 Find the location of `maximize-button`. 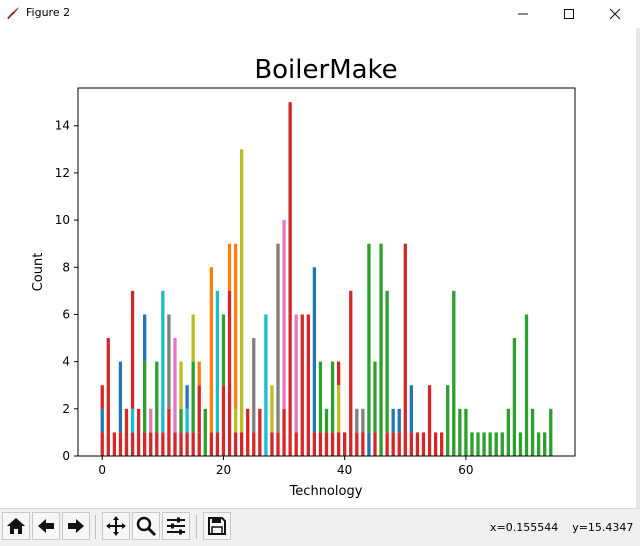

maximize-button is located at coordinates (569, 14).